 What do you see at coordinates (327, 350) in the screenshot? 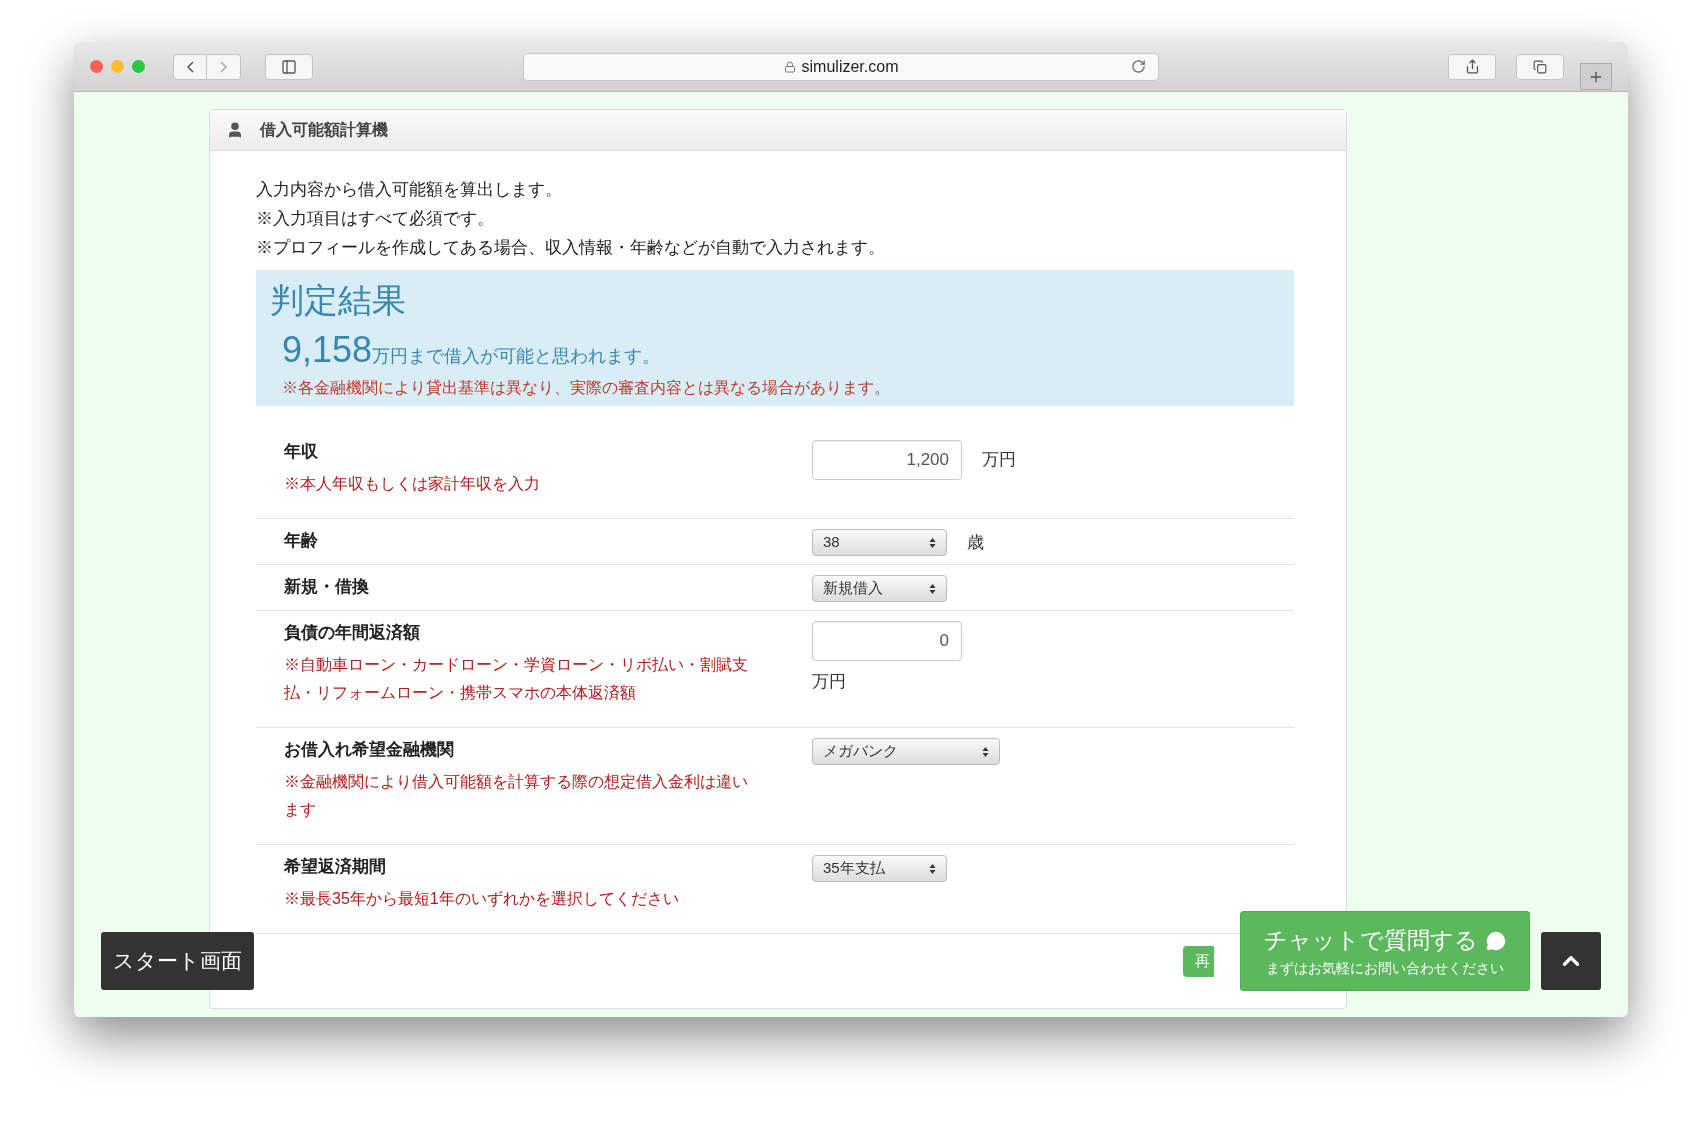
I see `result-amount: 9,158` at bounding box center [327, 350].